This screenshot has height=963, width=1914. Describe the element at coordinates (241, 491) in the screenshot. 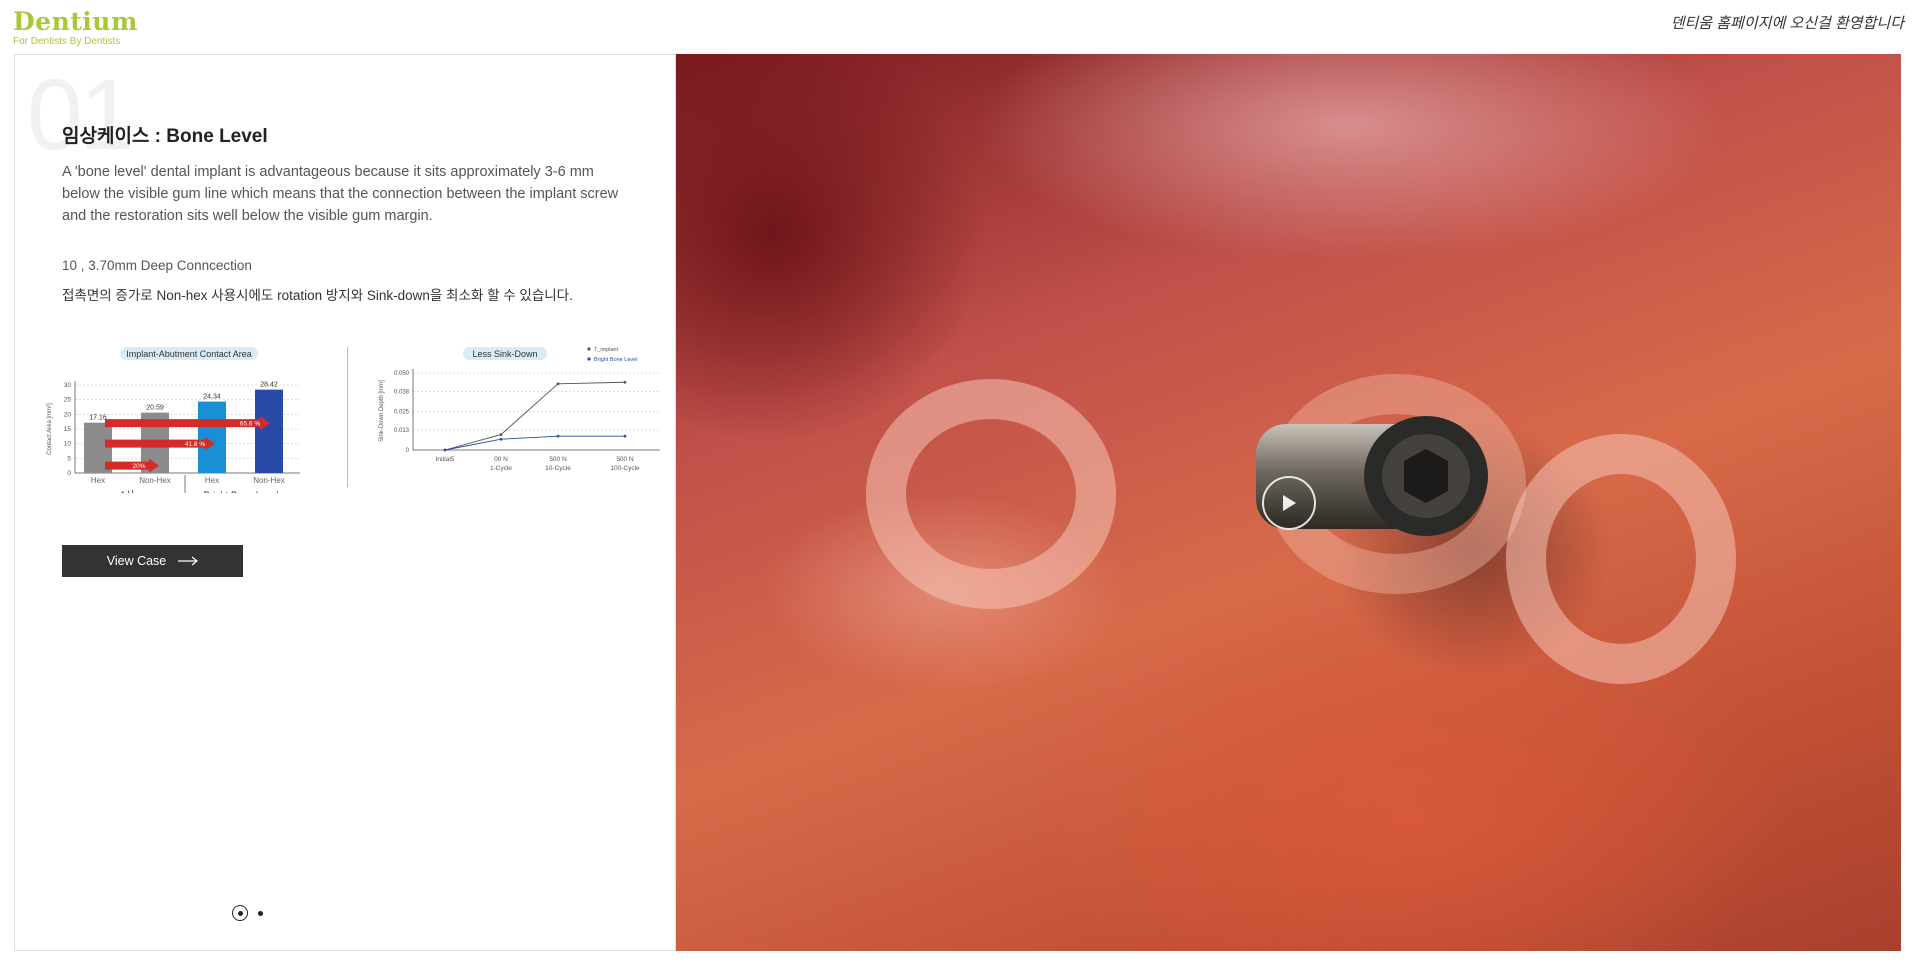

I see `group-label: Bright Bone Level` at that location.